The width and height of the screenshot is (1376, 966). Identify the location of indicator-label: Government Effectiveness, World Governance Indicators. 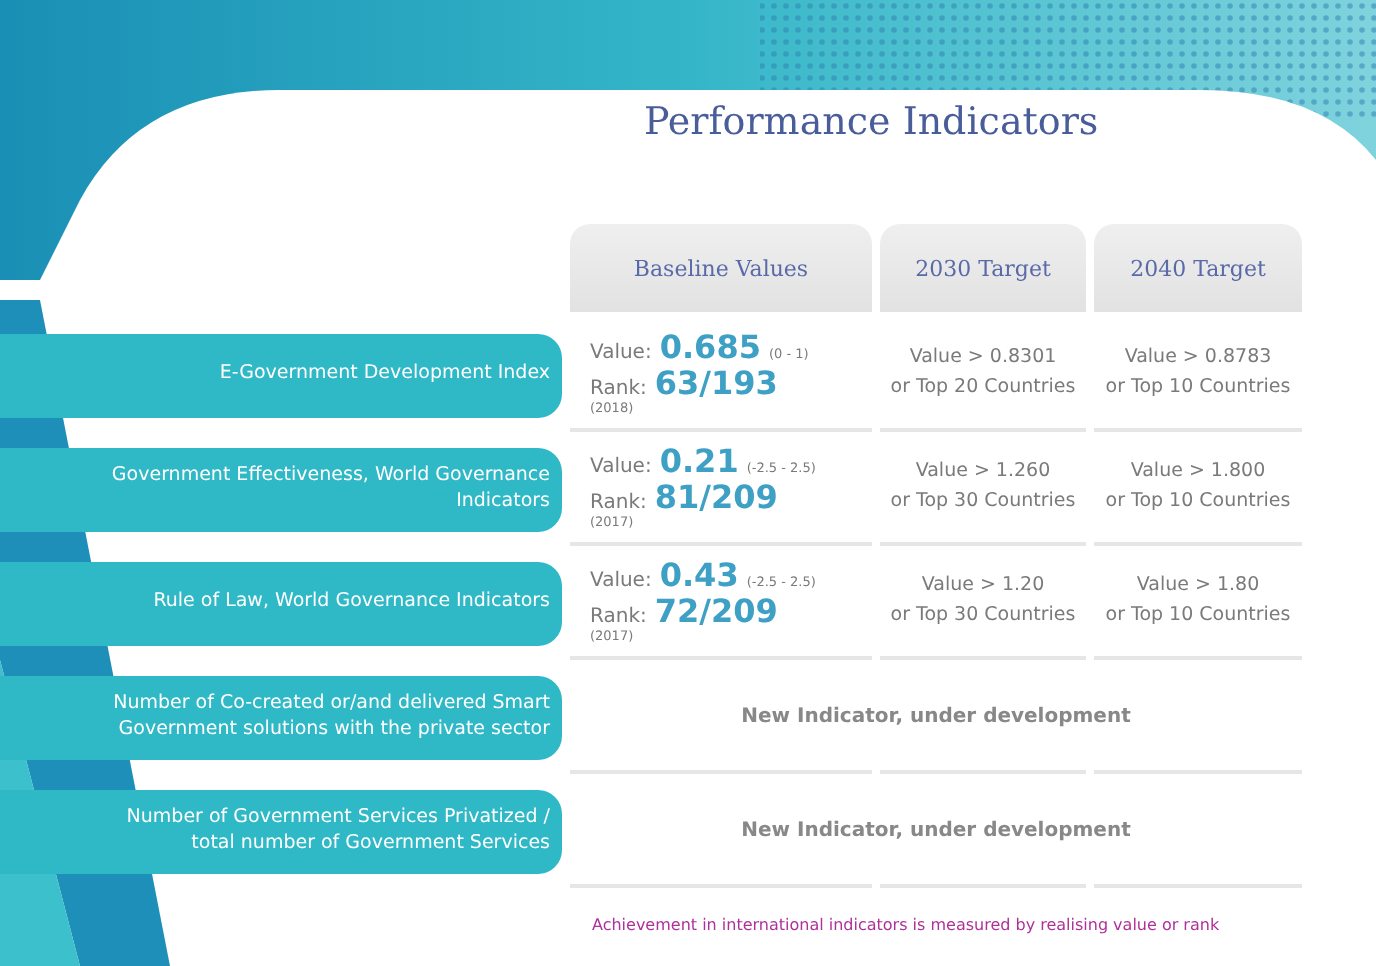
(281, 489).